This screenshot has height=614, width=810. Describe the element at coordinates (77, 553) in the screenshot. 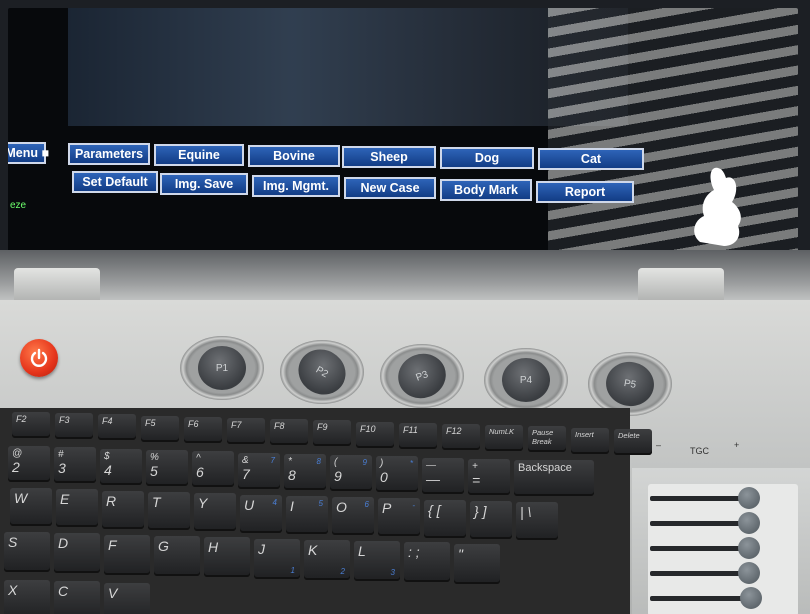

I see `key-d: D` at that location.